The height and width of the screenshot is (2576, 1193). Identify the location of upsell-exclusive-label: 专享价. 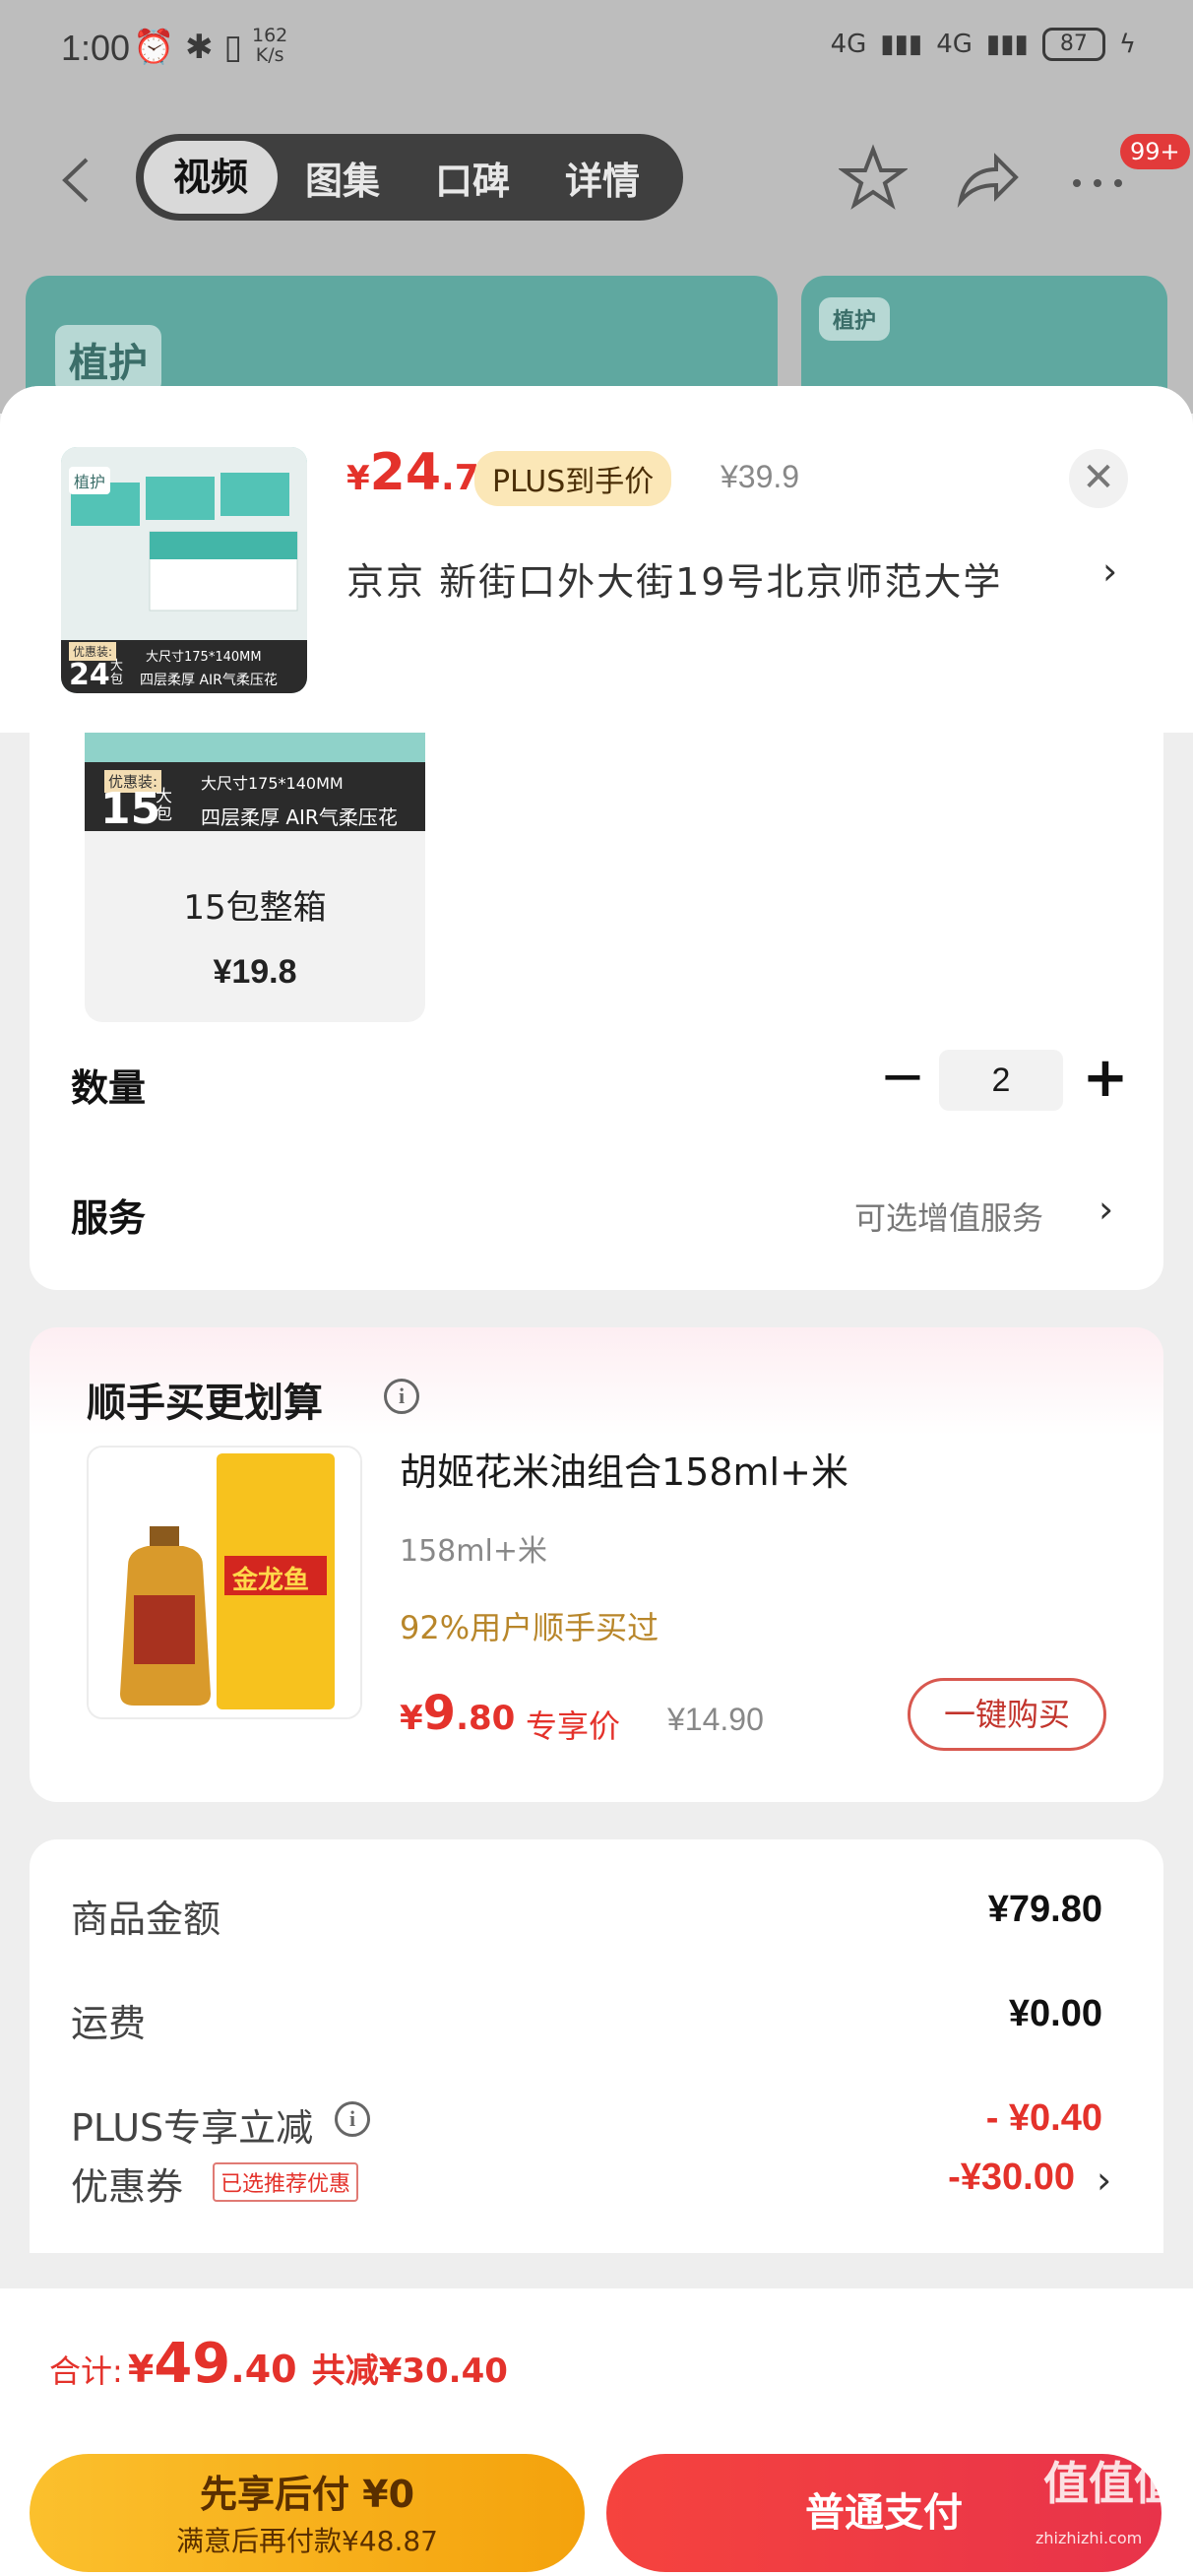
(573, 1726).